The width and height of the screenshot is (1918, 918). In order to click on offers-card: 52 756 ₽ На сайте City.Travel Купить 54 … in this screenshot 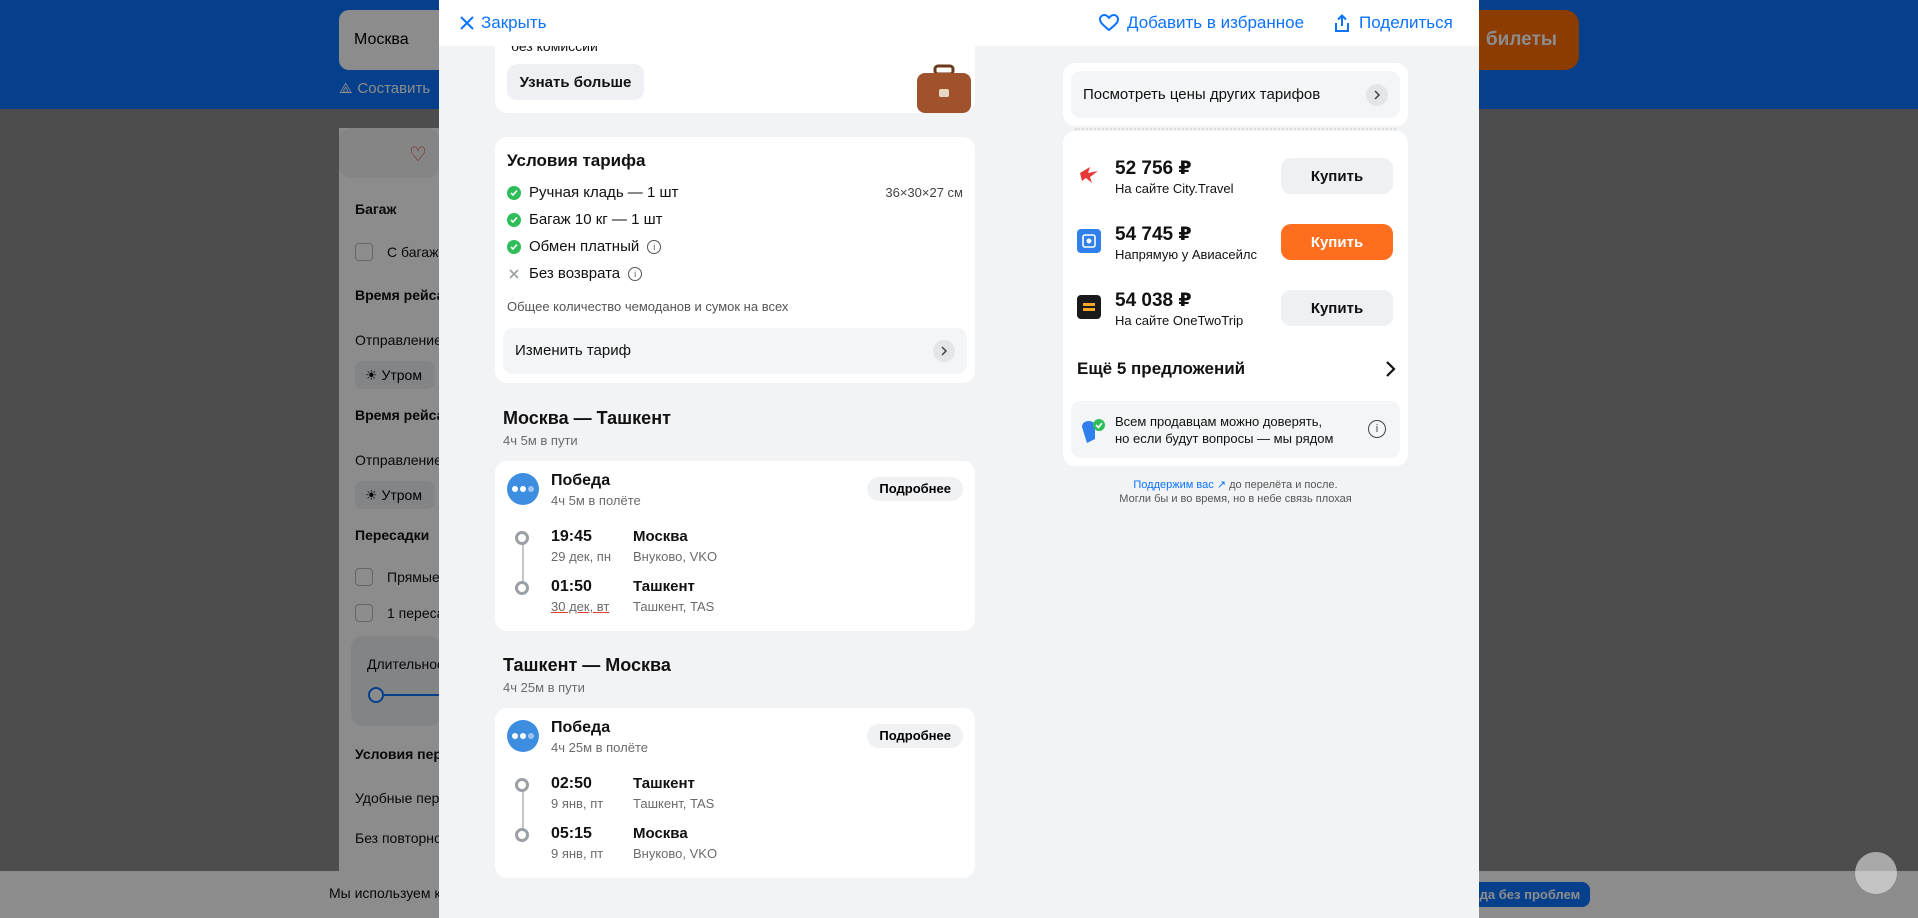, I will do `click(1235, 298)`.